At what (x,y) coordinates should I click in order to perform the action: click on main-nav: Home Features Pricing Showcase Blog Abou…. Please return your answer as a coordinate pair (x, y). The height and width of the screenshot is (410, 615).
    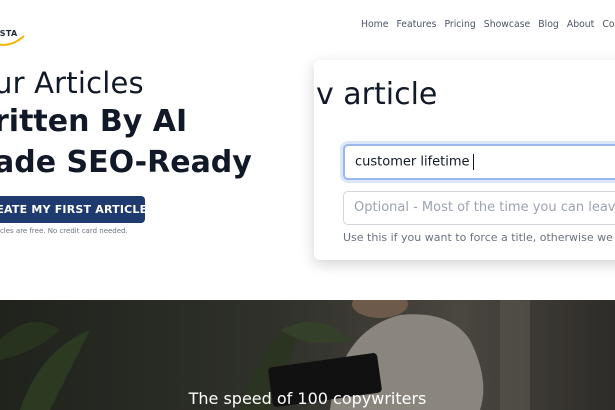
    Looking at the image, I should click on (488, 24).